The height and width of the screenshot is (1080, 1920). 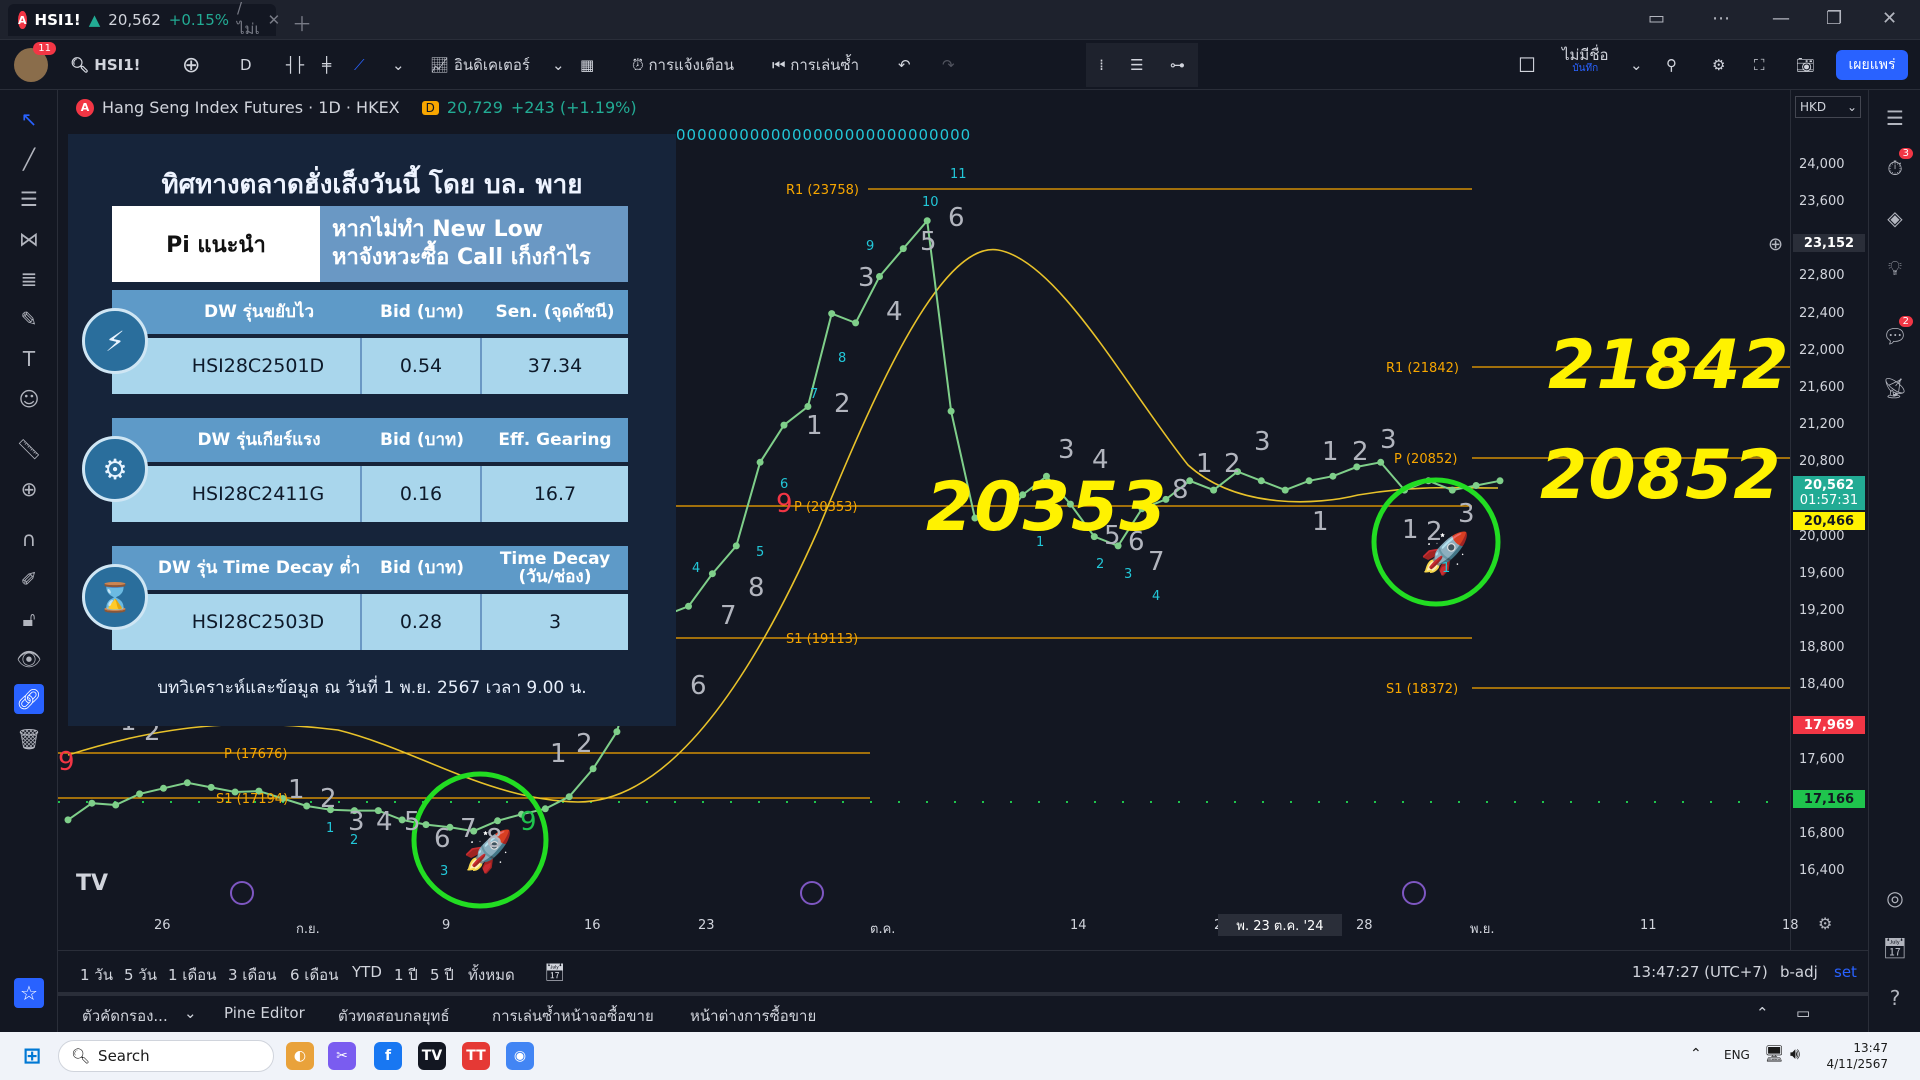 I want to click on text-icon: T, so click(x=29, y=359).